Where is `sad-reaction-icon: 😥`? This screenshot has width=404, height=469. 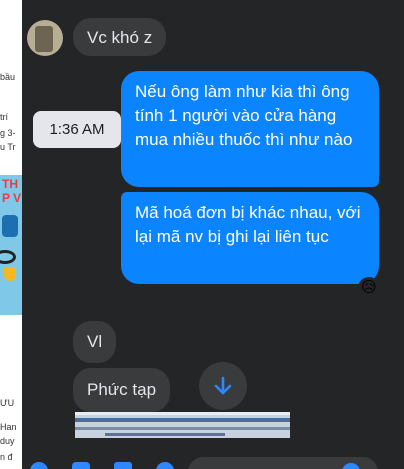
sad-reaction-icon: 😥 is located at coordinates (369, 288).